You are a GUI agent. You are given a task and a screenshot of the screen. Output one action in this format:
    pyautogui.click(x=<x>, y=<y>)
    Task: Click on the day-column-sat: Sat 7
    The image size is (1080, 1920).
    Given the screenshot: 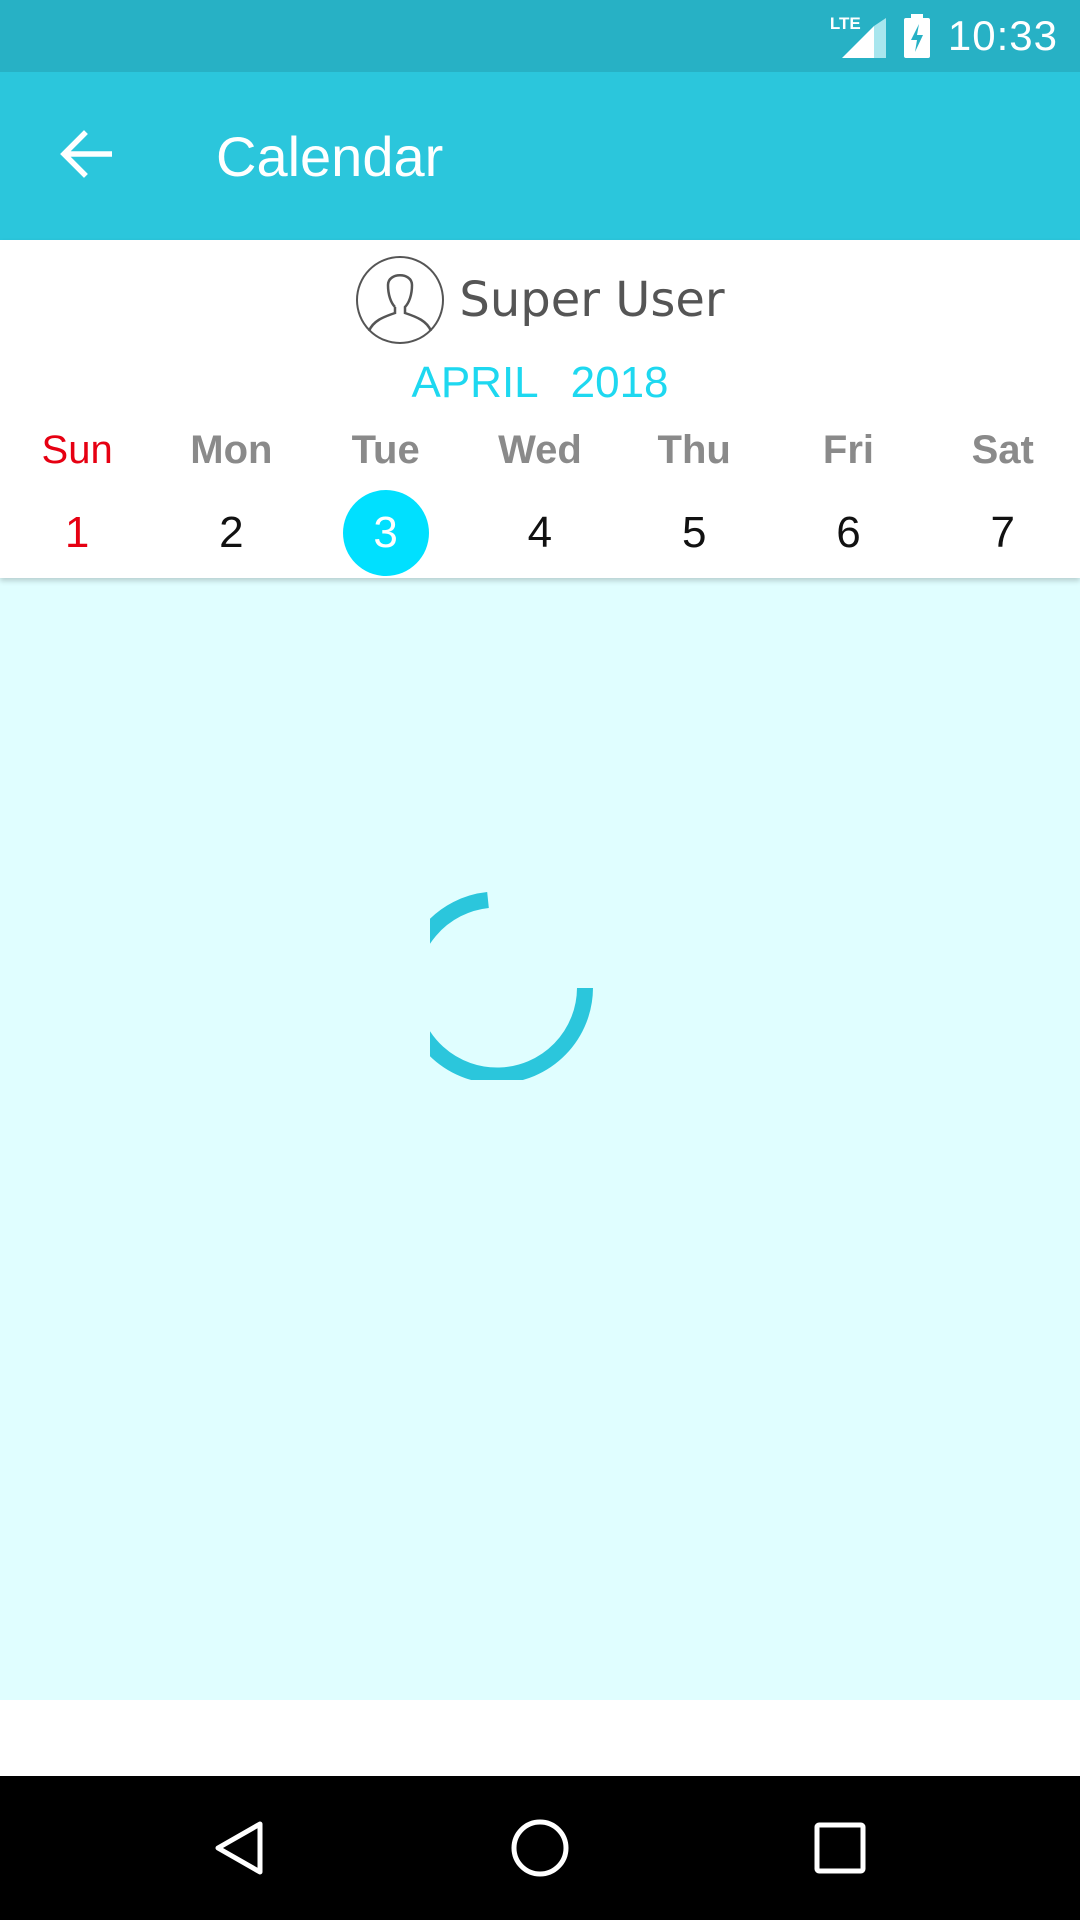 What is the action you would take?
    pyautogui.click(x=1003, y=498)
    